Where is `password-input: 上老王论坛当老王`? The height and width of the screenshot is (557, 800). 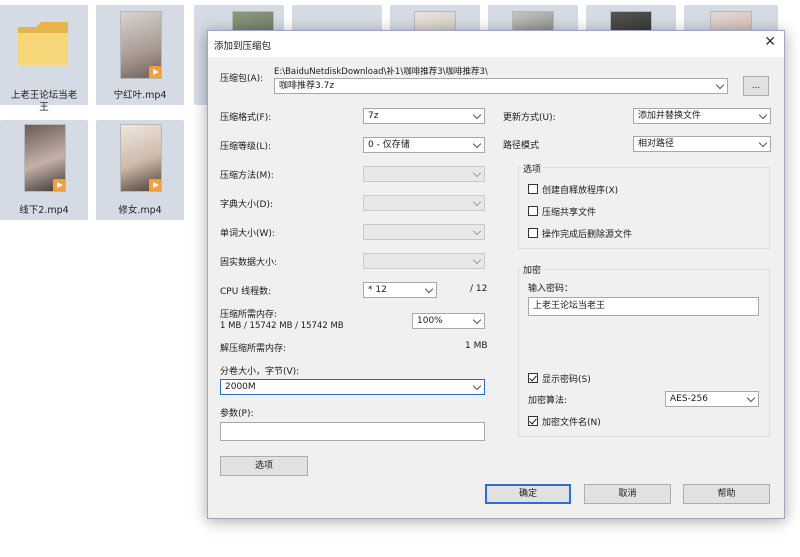
password-input: 上老王论坛当老王 is located at coordinates (643, 306).